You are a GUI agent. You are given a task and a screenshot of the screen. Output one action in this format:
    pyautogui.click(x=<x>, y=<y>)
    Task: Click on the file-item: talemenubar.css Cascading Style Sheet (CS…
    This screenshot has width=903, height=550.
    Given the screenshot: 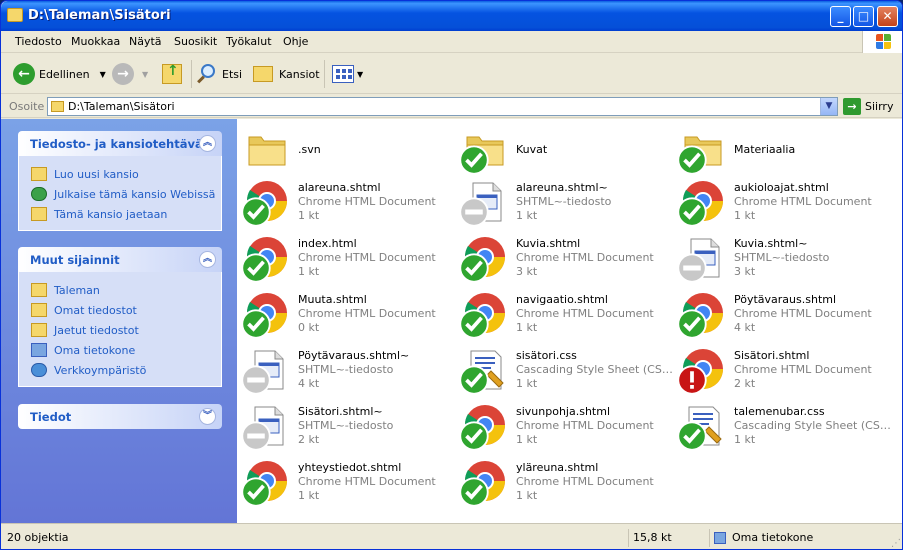 What is the action you would take?
    pyautogui.click(x=787, y=425)
    